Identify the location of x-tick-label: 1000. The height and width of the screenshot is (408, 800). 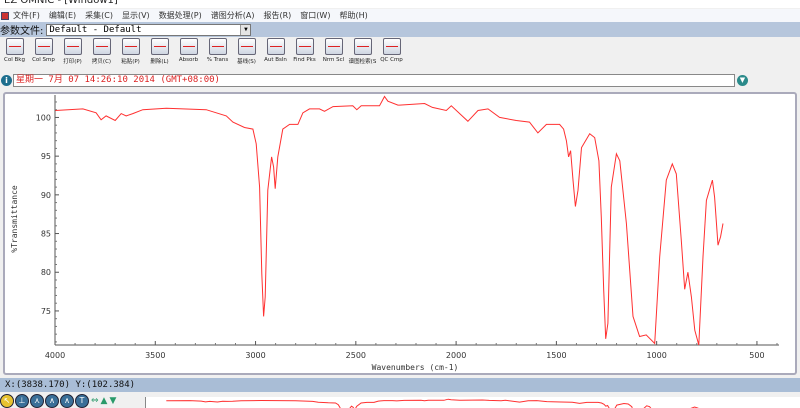
(656, 355).